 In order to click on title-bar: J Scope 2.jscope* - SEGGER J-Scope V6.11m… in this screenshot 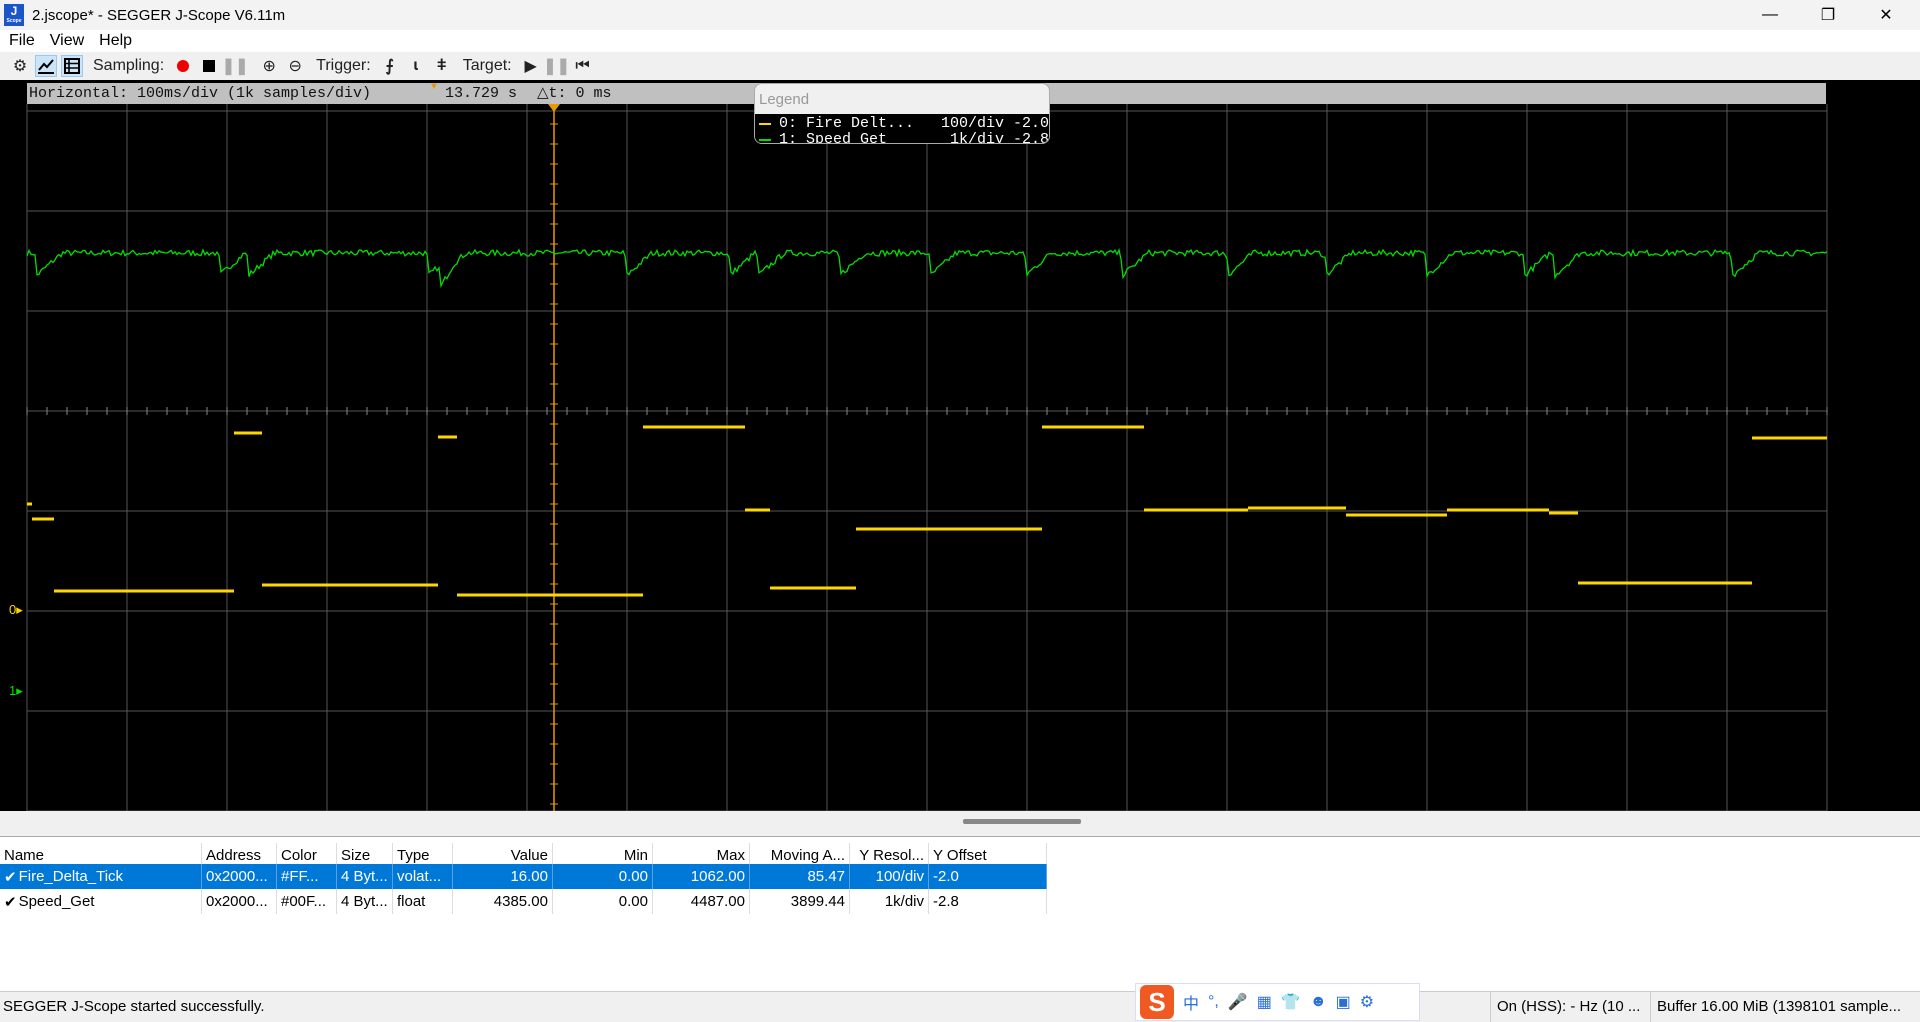, I will do `click(960, 15)`.